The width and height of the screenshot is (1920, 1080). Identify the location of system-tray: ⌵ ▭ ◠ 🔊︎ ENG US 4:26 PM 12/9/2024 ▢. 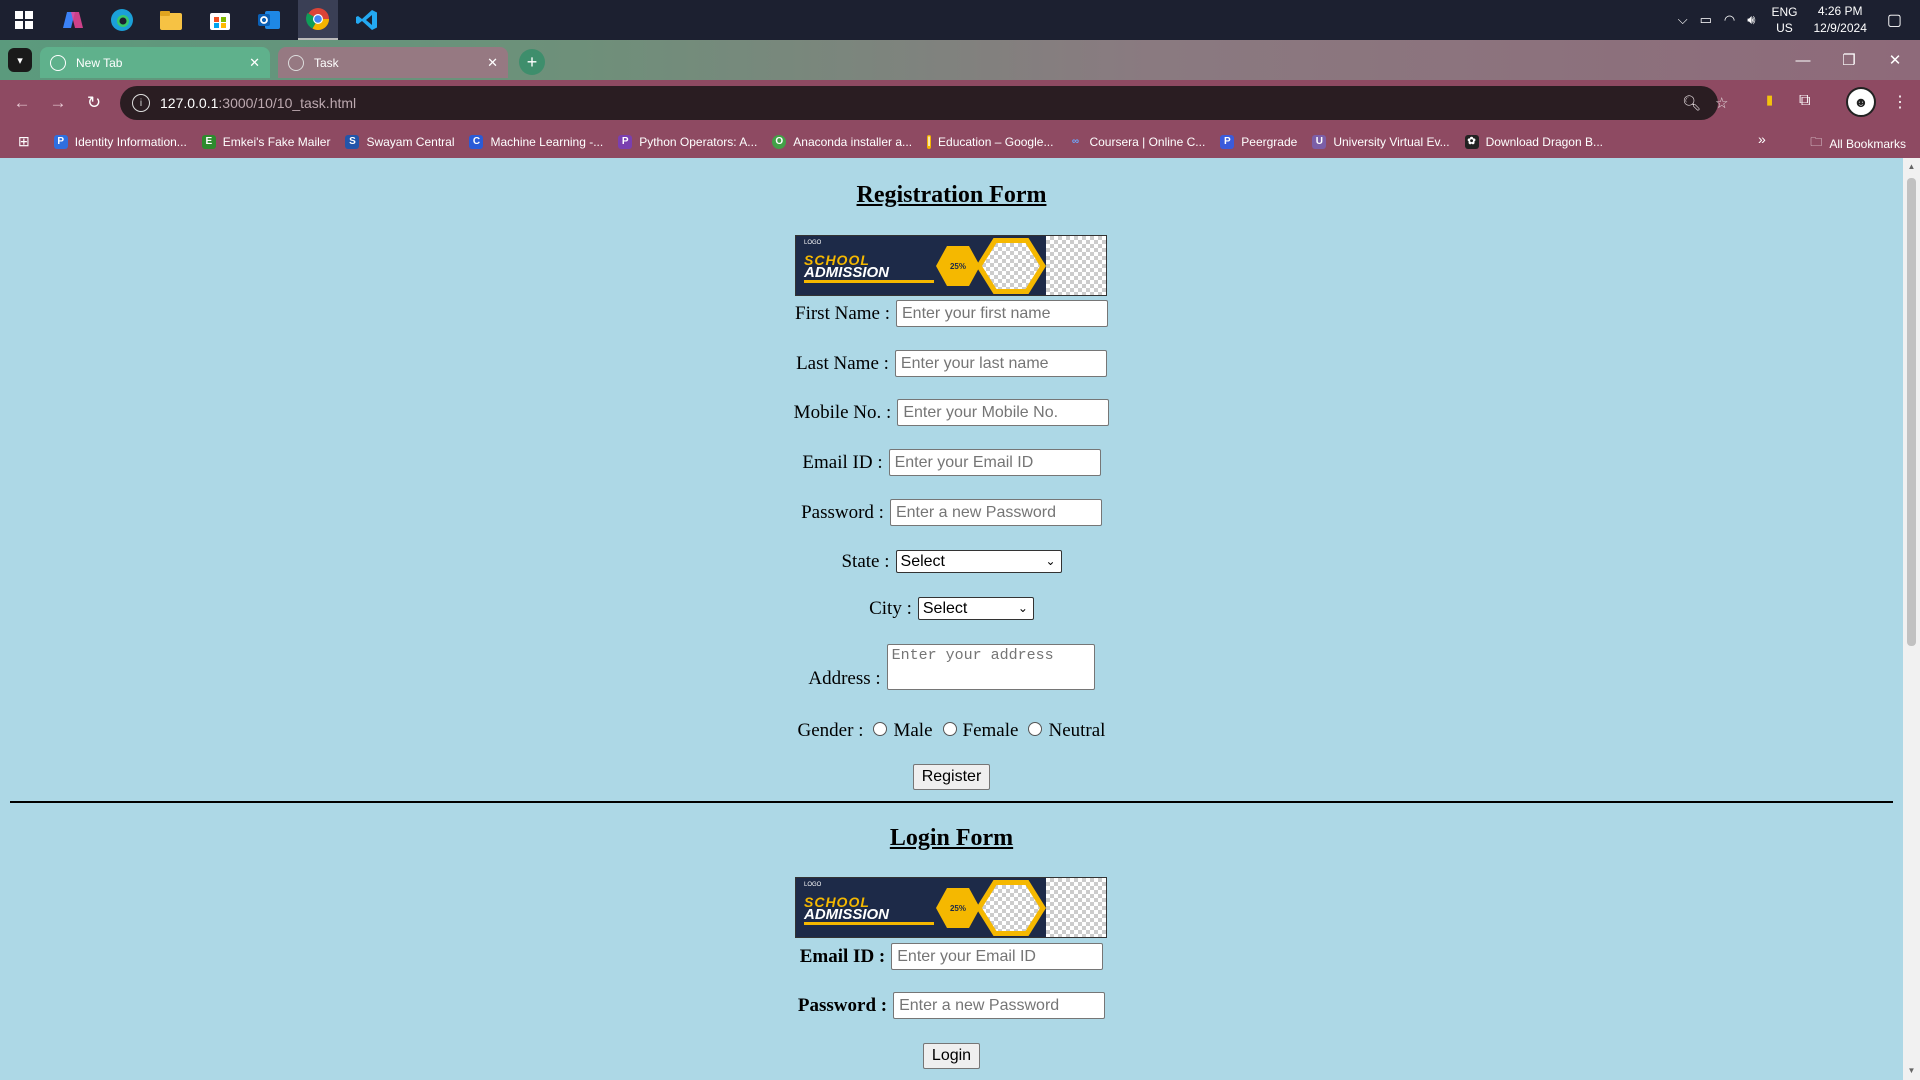
(1796, 20).